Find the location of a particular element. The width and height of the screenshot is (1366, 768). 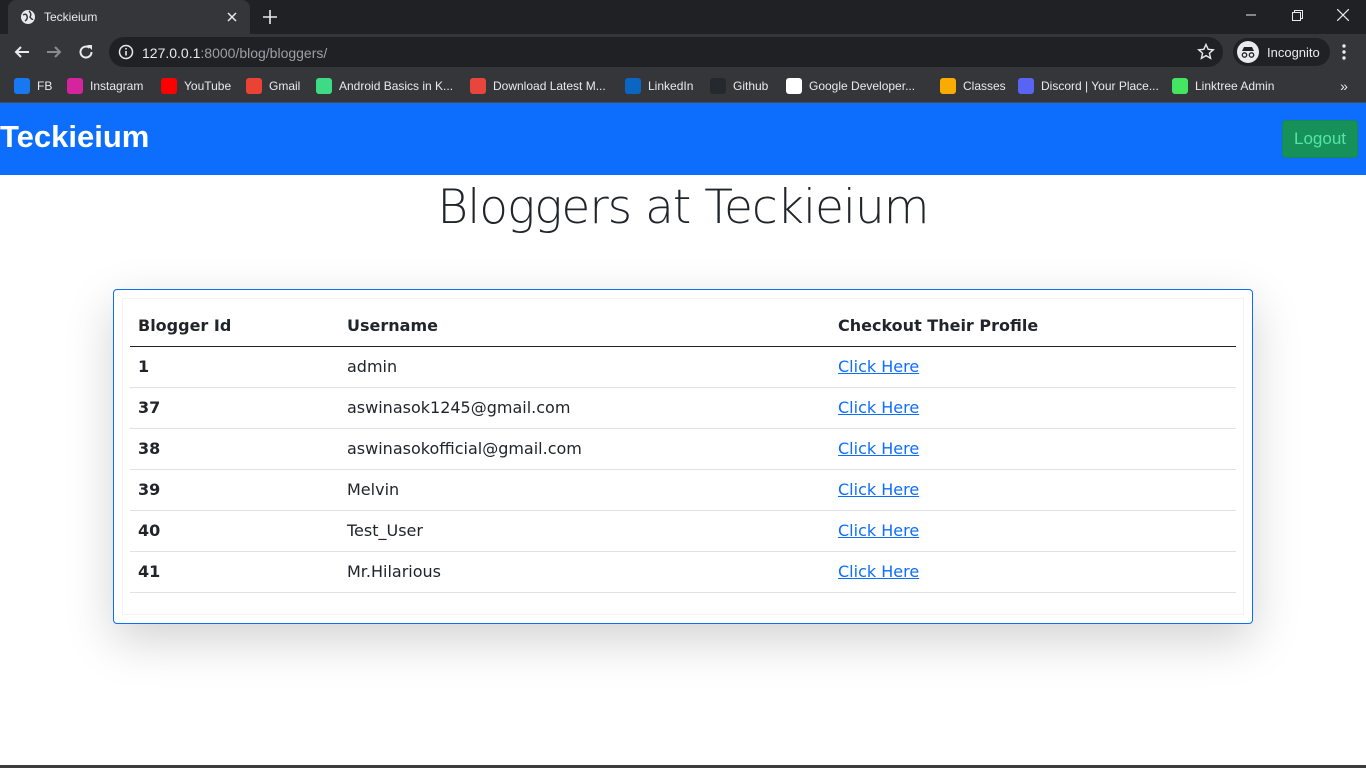

globe-icon is located at coordinates (28, 17).